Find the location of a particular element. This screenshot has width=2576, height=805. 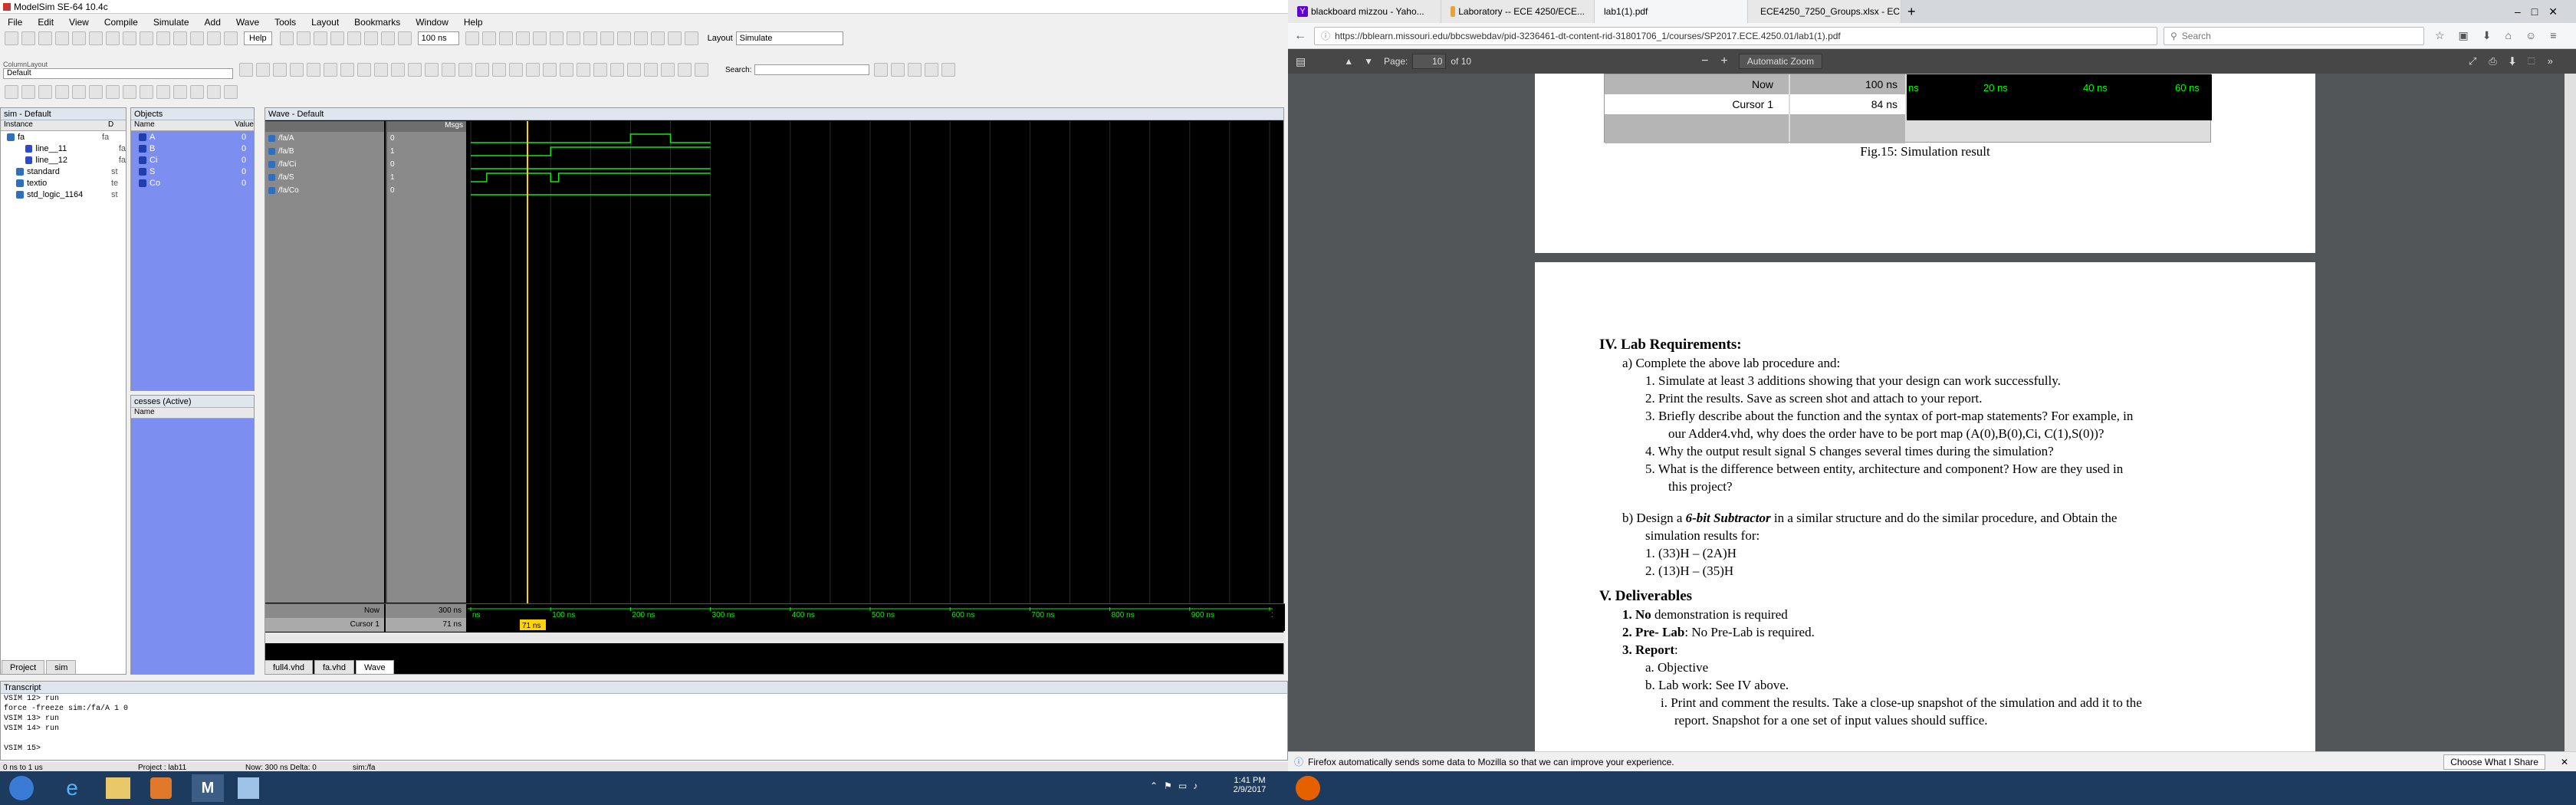

back-icon: ← is located at coordinates (1300, 36).